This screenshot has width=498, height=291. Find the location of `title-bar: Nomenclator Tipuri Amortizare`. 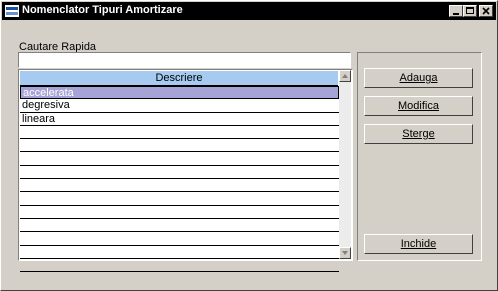

title-bar: Nomenclator Tipuri Amortizare is located at coordinates (249, 11).